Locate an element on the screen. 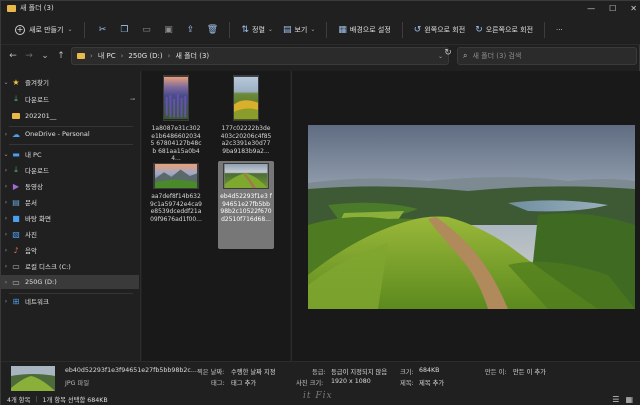 The image size is (640, 405). paste-icon: ▣ is located at coordinates (168, 29).